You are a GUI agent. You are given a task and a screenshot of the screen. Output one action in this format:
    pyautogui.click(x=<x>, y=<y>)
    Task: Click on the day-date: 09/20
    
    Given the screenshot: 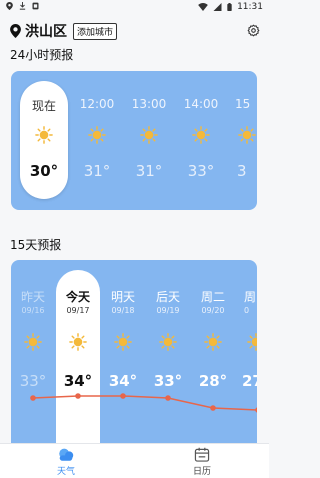 What is the action you would take?
    pyautogui.click(x=213, y=310)
    